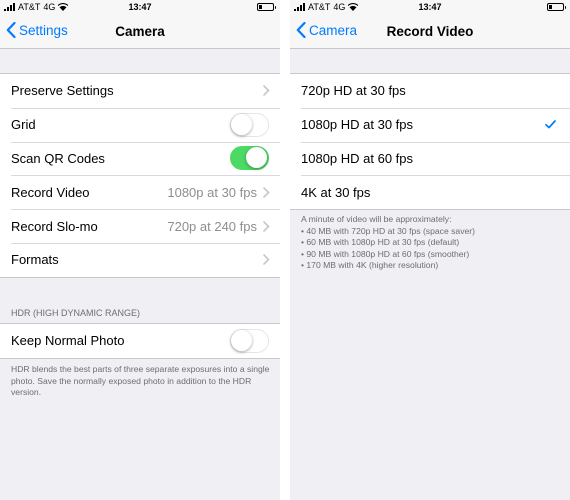 This screenshot has height=500, width=570. I want to click on hdr-options-group: Keep Normal Photo, so click(140, 341).